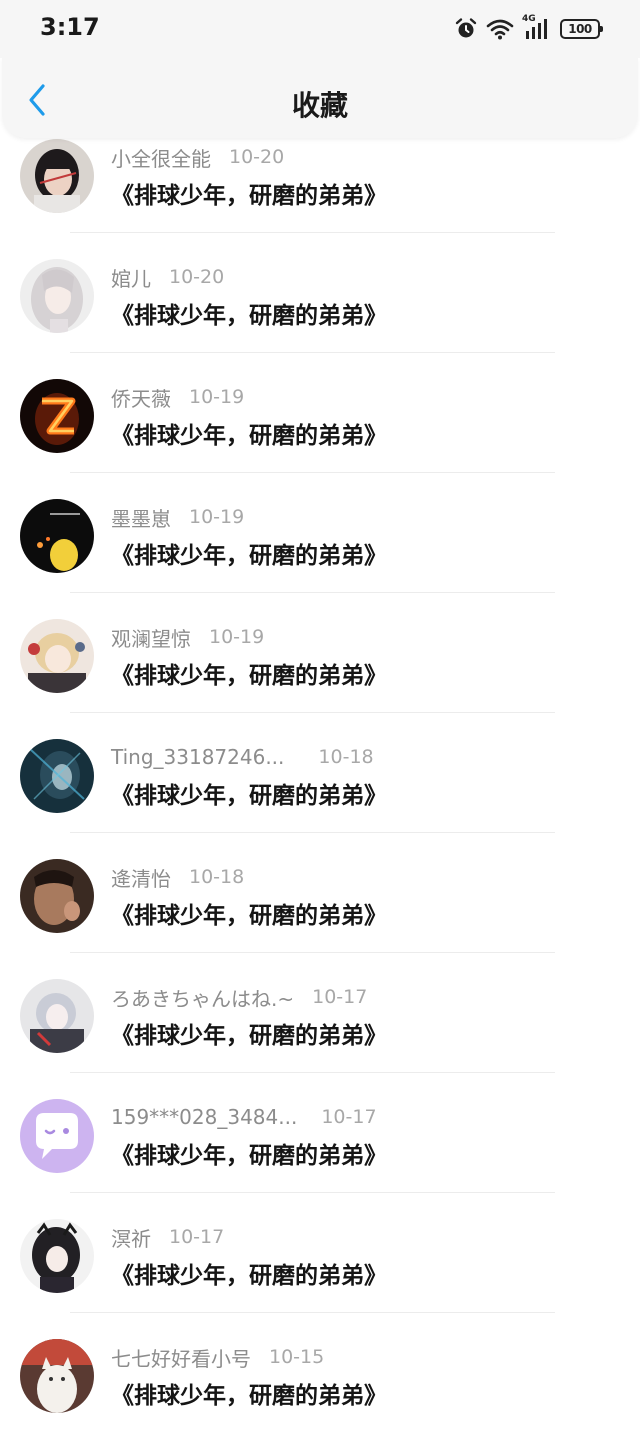  What do you see at coordinates (131, 277) in the screenshot?
I see `username: 婠儿` at bounding box center [131, 277].